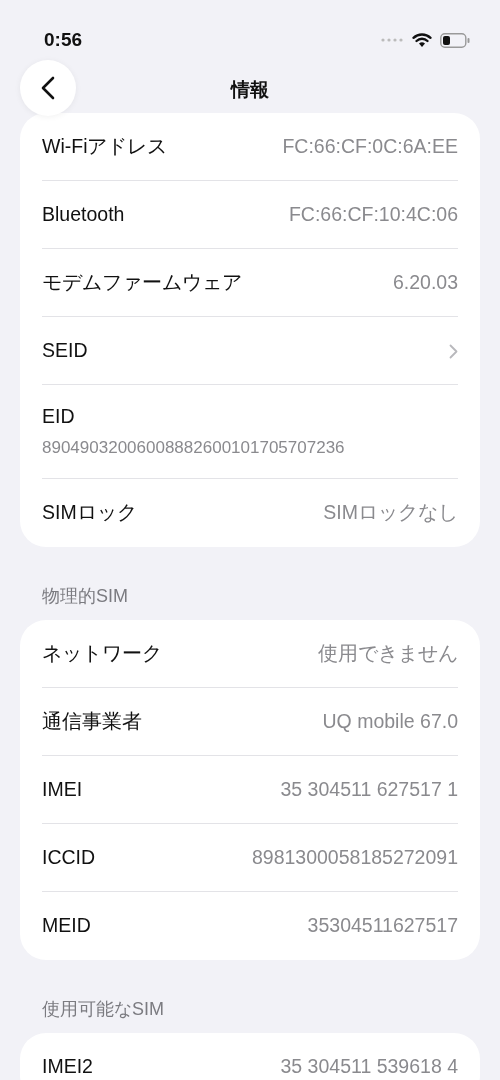 The width and height of the screenshot is (500, 1080). Describe the element at coordinates (58, 417) in the screenshot. I see `row-label: EID` at that location.